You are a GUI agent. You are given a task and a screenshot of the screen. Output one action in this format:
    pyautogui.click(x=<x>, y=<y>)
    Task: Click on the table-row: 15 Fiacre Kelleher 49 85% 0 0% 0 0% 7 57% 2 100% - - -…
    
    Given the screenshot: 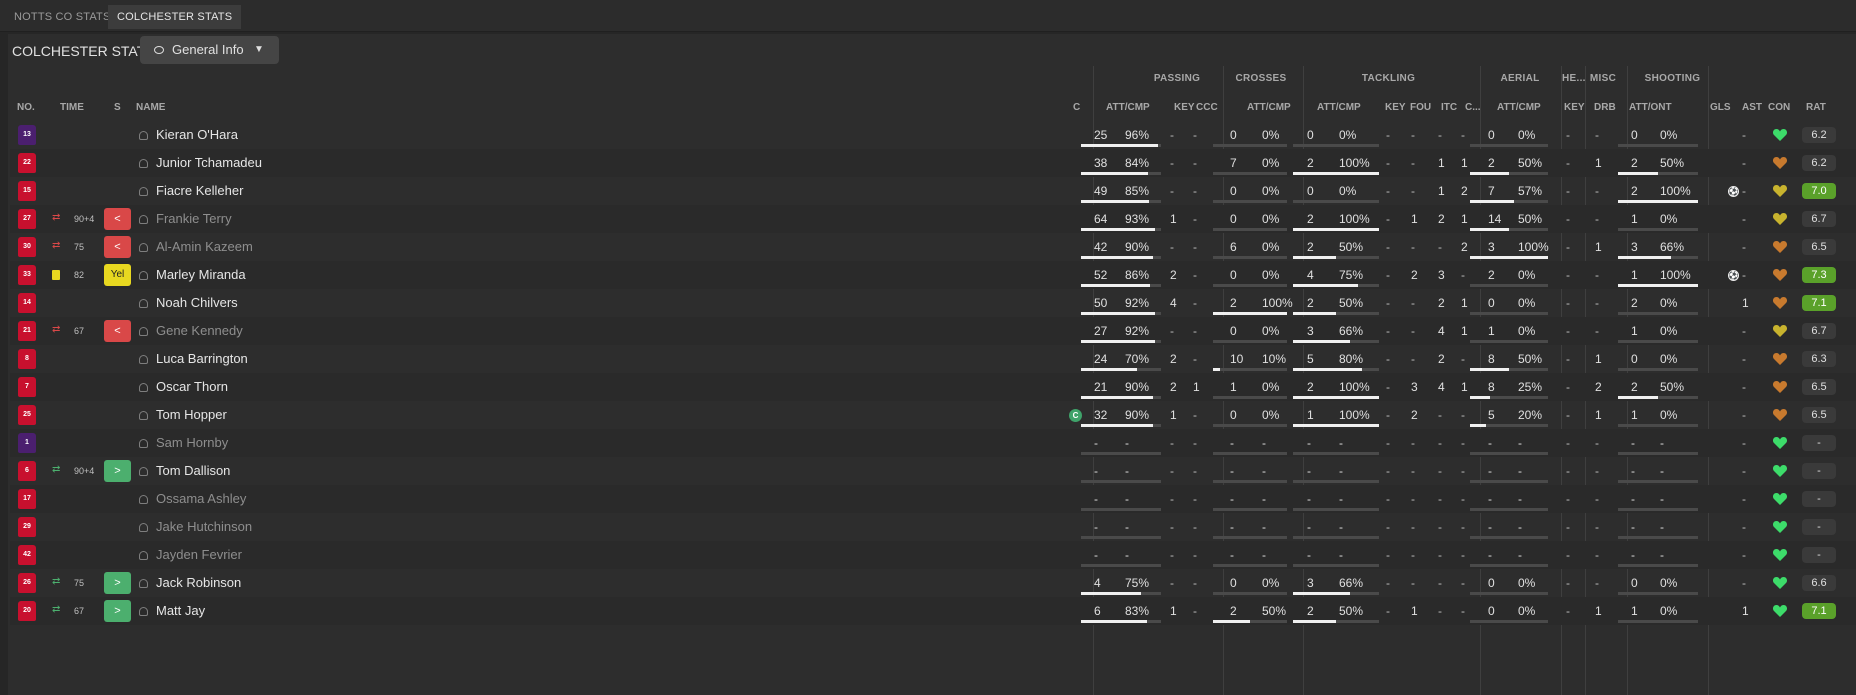 What is the action you would take?
    pyautogui.click(x=933, y=191)
    